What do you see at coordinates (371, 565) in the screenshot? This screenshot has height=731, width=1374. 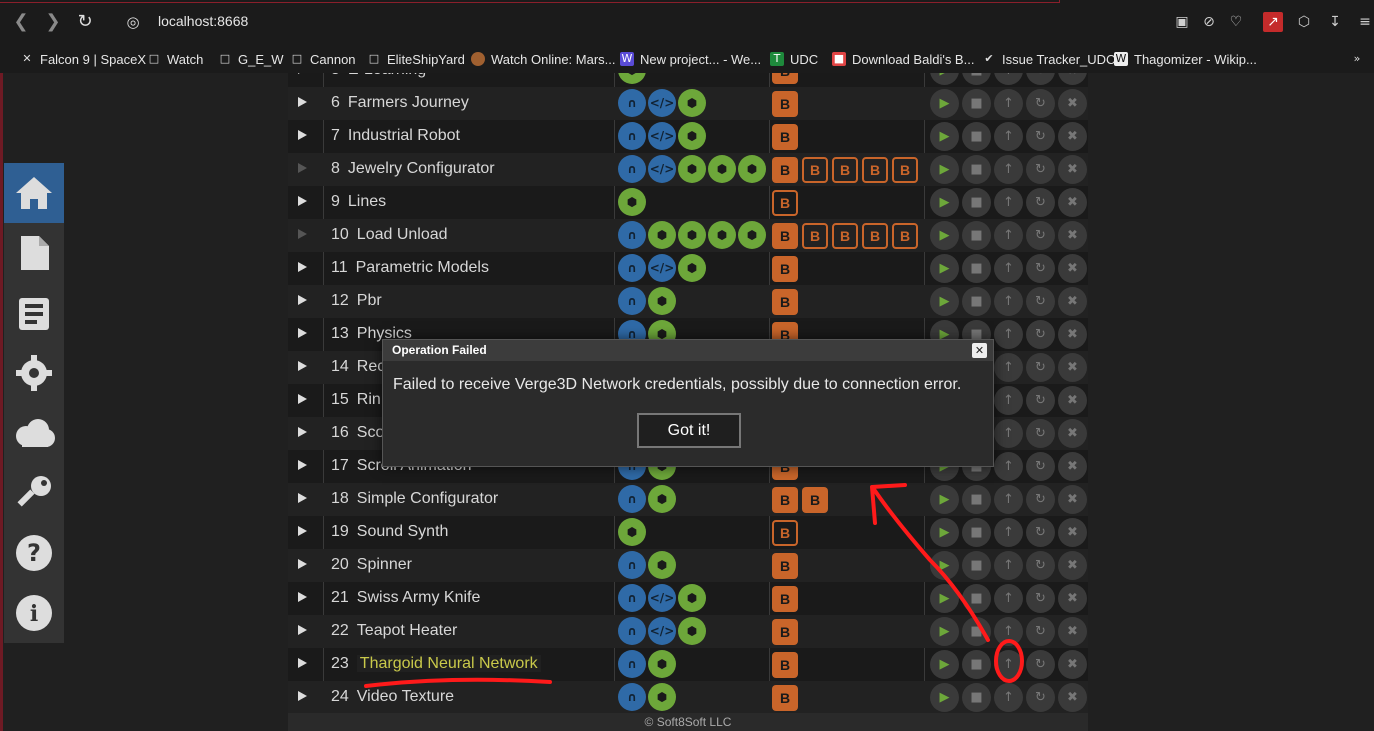 I see `project-name: 20 Spinner` at bounding box center [371, 565].